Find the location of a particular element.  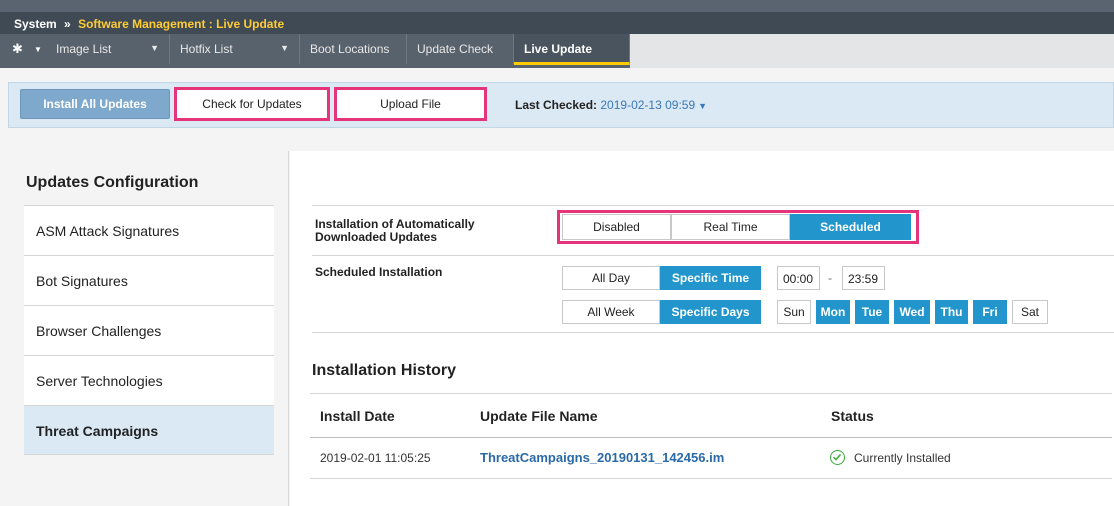

tab-boot-locations: Boot Locations is located at coordinates (353, 49).